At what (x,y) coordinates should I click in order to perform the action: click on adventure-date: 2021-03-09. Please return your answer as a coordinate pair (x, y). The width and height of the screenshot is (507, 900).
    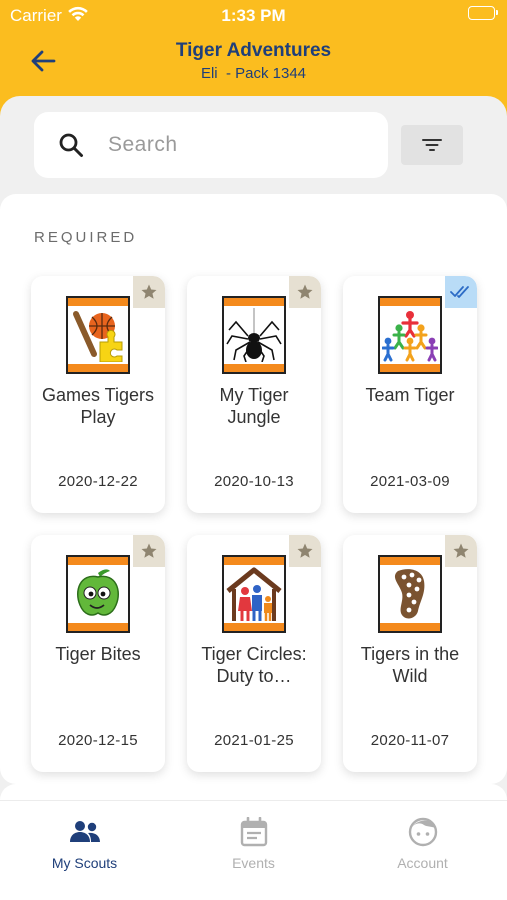
    Looking at the image, I should click on (410, 481).